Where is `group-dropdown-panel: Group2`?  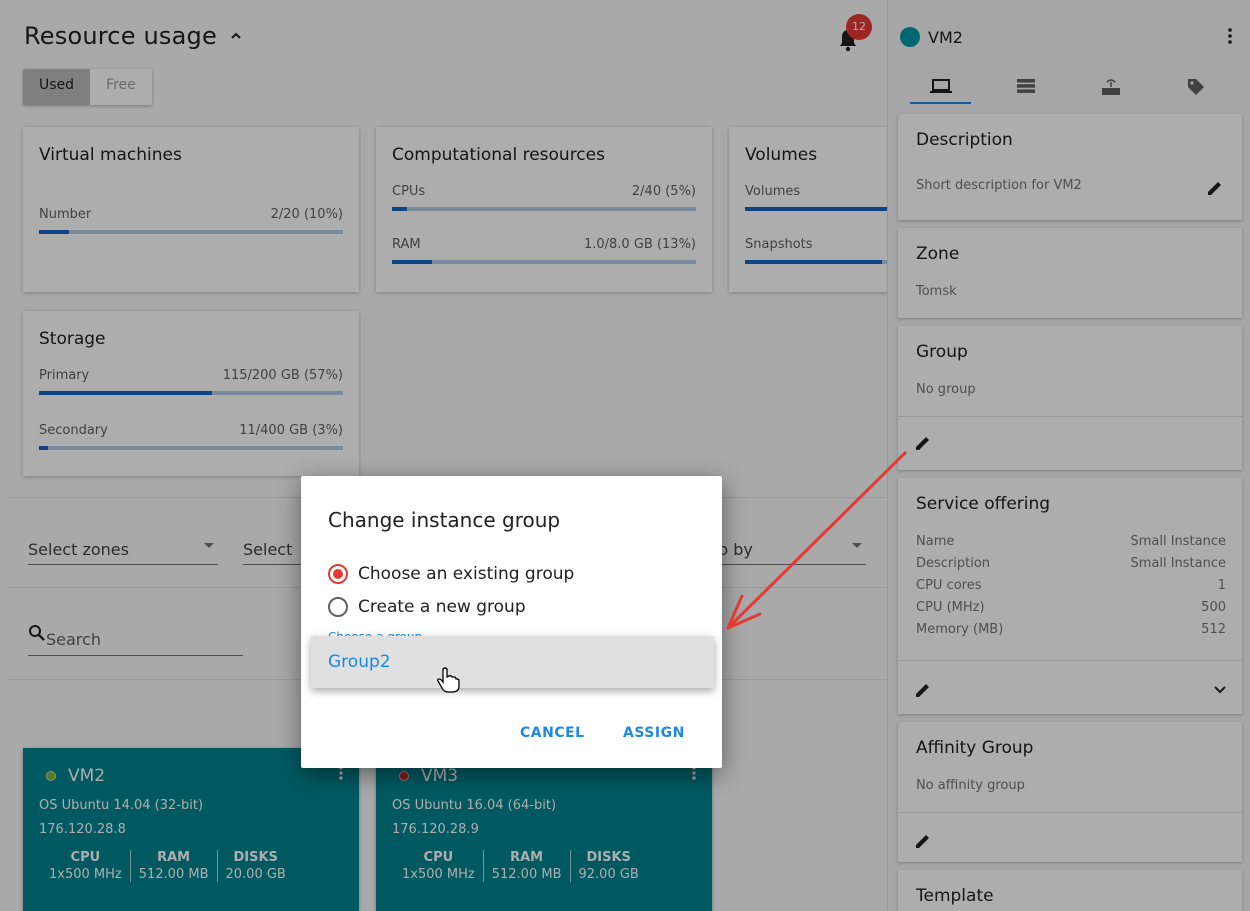 group-dropdown-panel: Group2 is located at coordinates (512, 662).